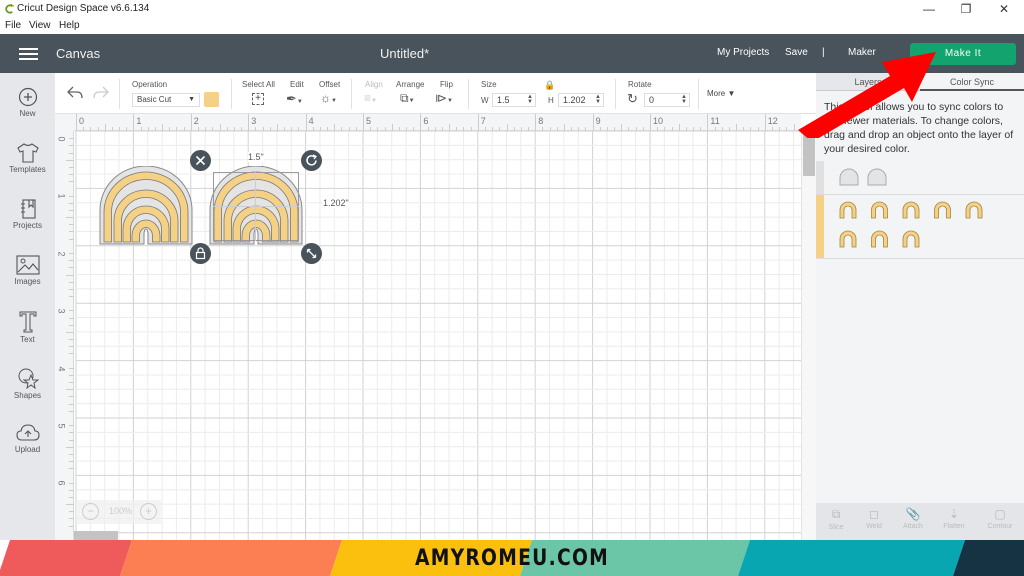  Describe the element at coordinates (83, 8) in the screenshot. I see `window-title: Cricut Design Space v6.6.134` at that location.